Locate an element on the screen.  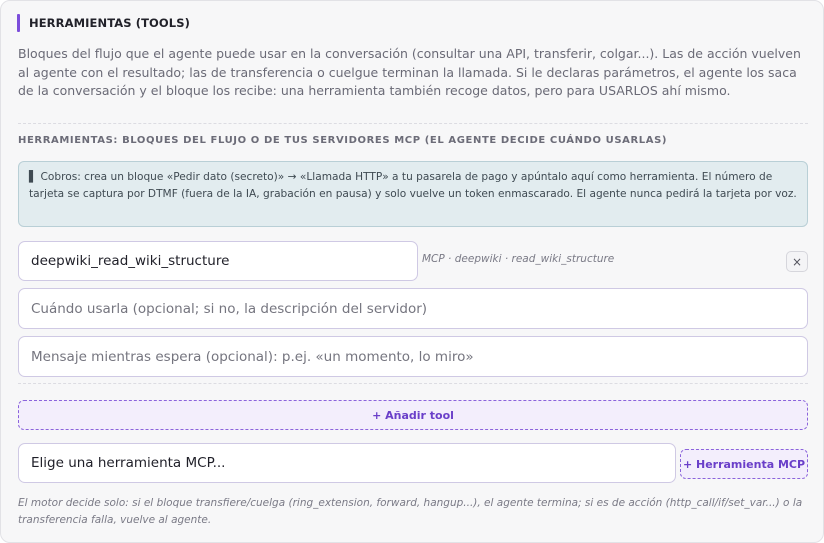
close-icon: × is located at coordinates (797, 261).